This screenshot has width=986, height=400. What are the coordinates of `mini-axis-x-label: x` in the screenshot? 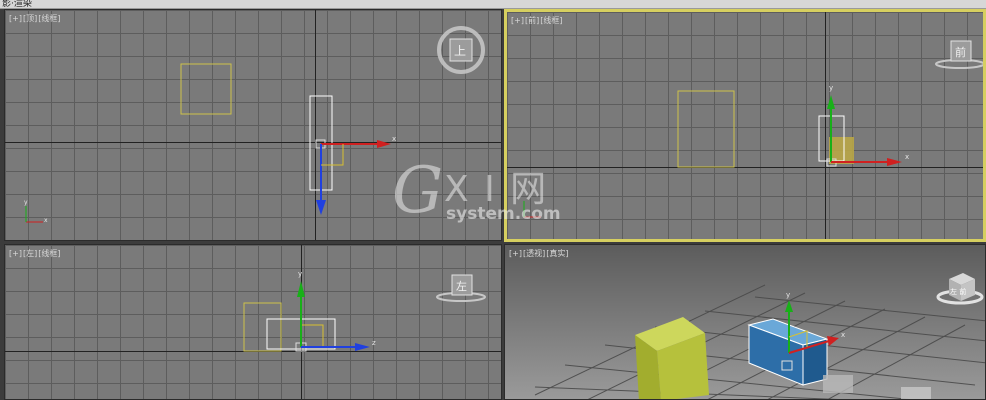 It's located at (46, 220).